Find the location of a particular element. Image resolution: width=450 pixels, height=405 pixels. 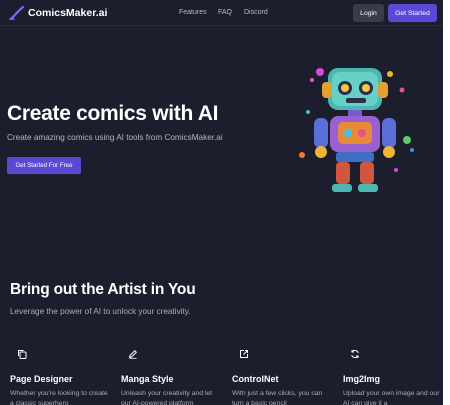

copy-icon is located at coordinates (22, 354).